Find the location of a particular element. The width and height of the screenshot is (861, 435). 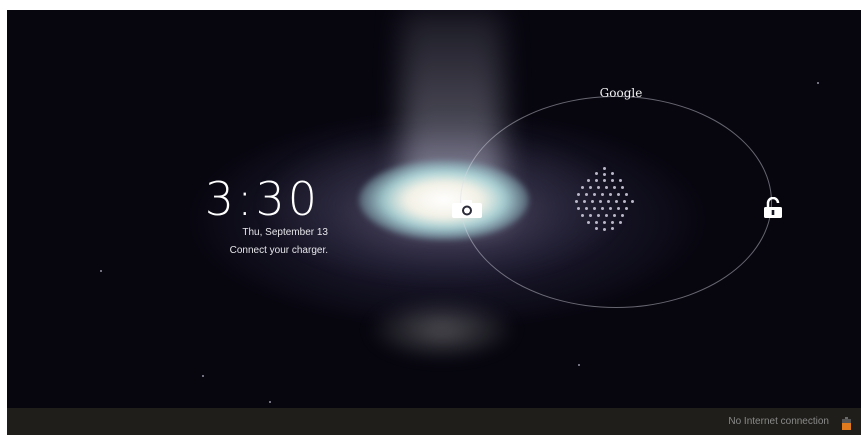

status-bar: No Internet connection is located at coordinates (434, 421).